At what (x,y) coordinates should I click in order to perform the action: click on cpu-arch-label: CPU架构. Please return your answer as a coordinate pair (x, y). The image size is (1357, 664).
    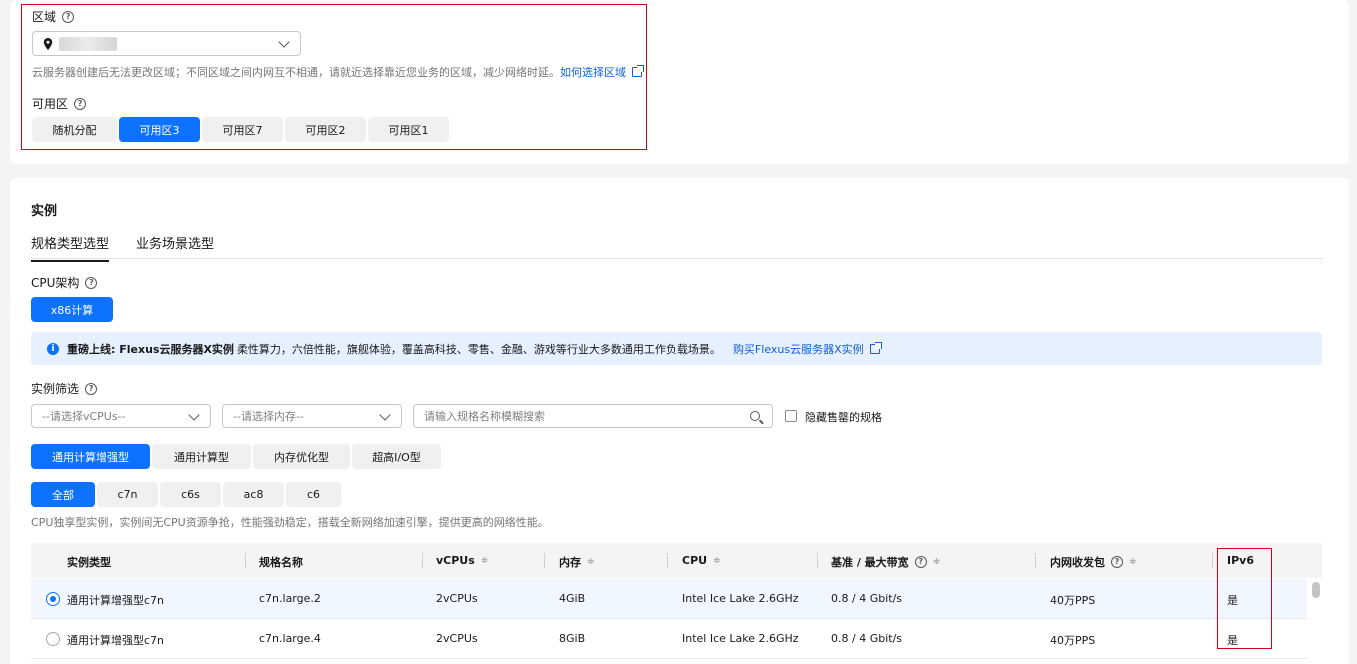
    Looking at the image, I should click on (55, 283).